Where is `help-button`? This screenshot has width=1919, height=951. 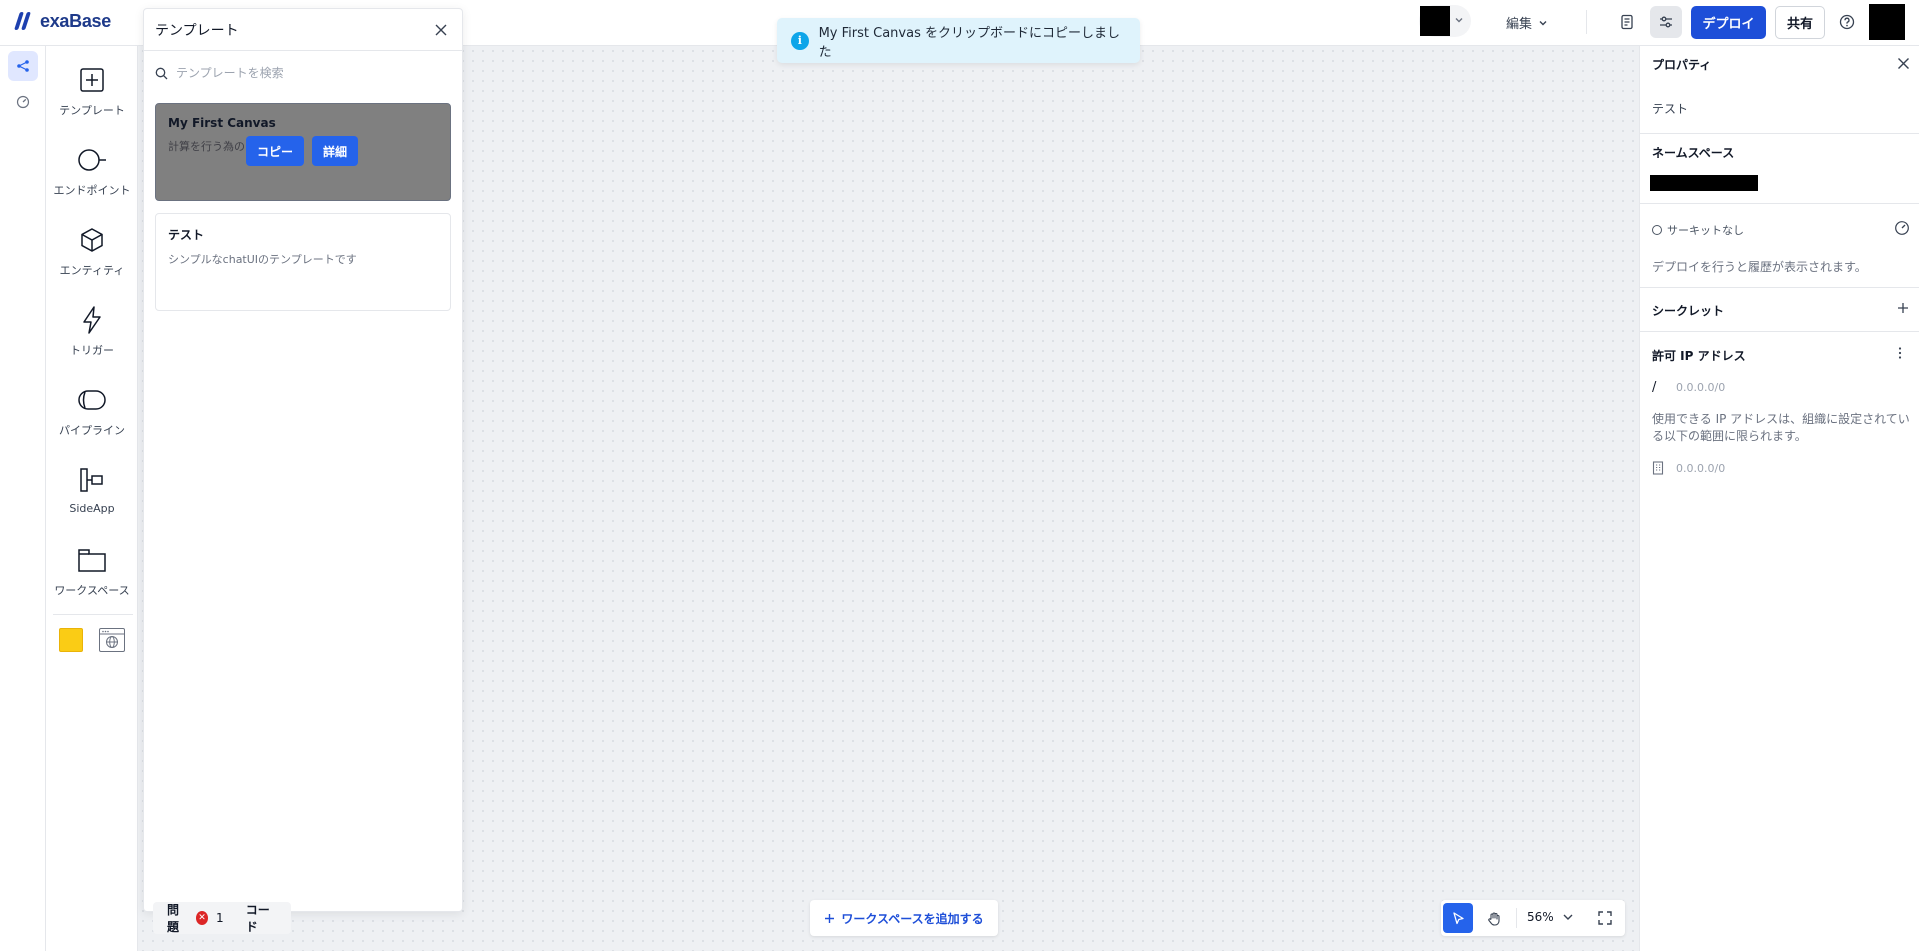 help-button is located at coordinates (1847, 22).